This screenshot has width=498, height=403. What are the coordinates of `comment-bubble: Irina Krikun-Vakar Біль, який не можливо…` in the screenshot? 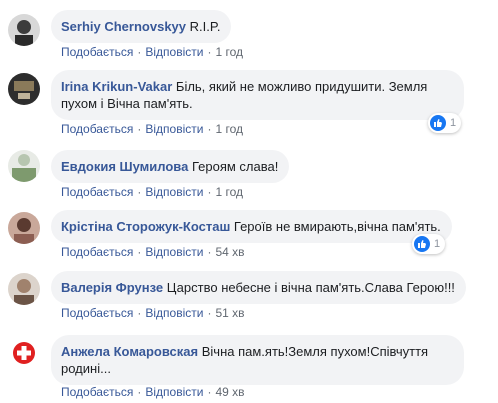 It's located at (257, 95).